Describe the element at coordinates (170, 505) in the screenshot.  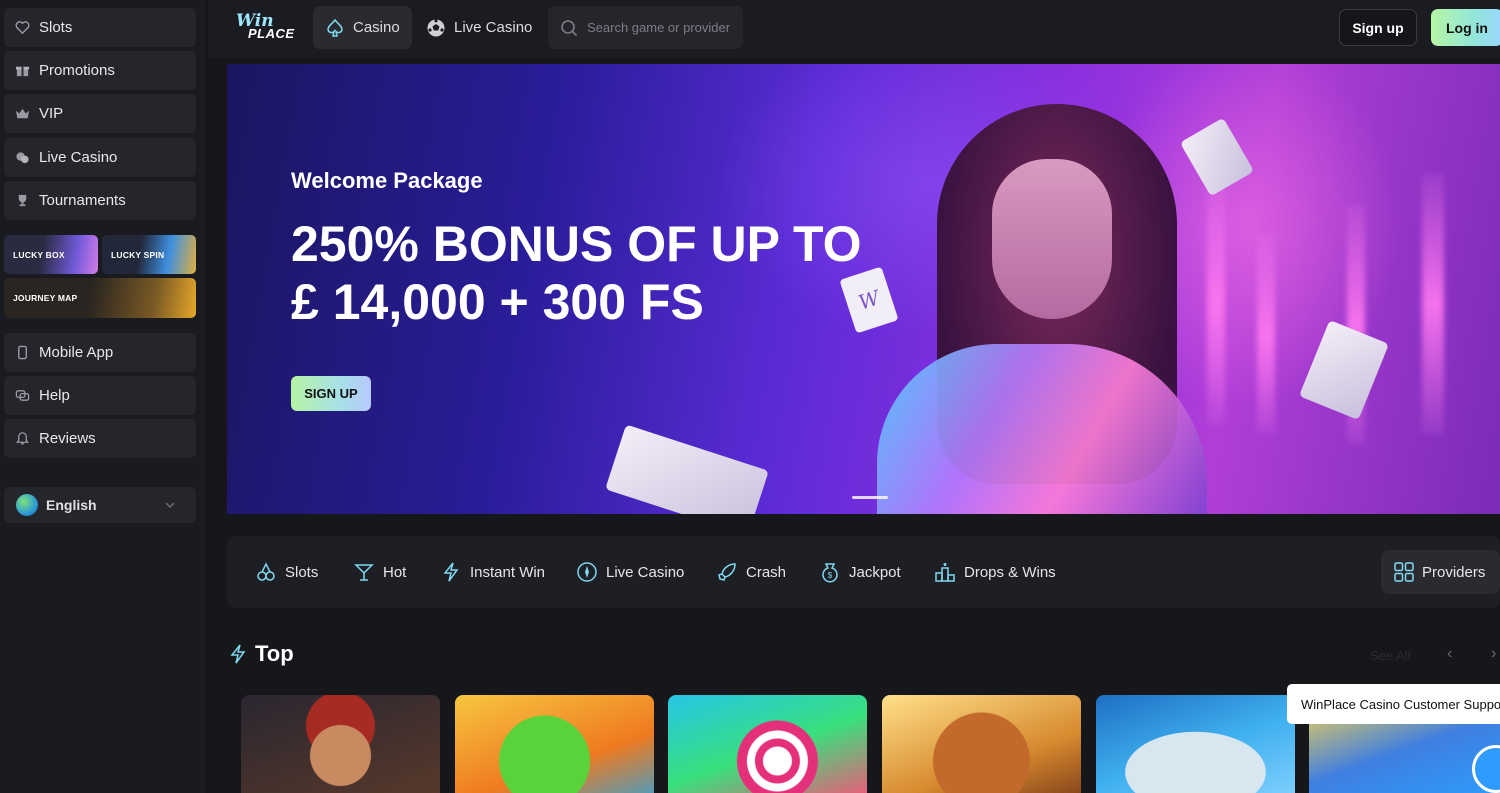
I see `chevron-down-icon` at that location.